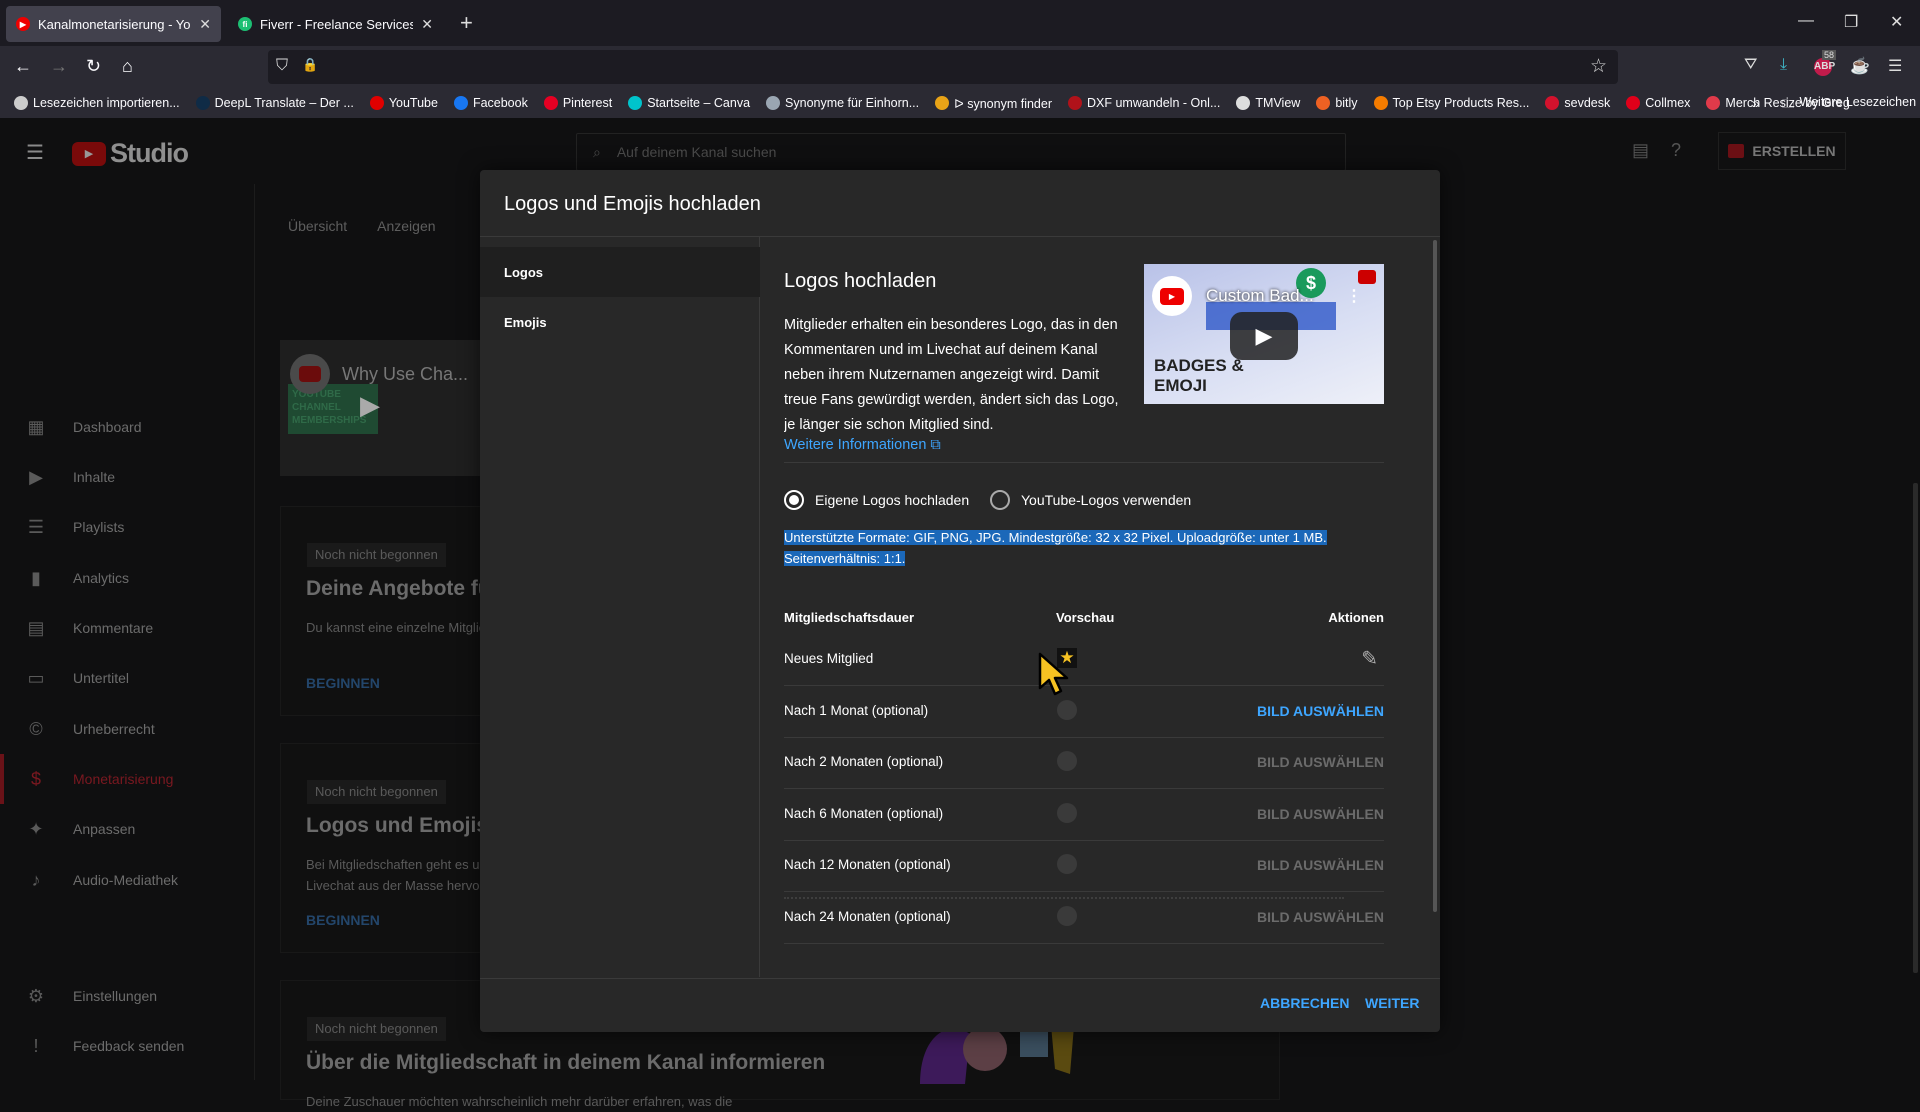  Describe the element at coordinates (1782, 151) in the screenshot. I see `create-button: ERSTELLEN` at that location.